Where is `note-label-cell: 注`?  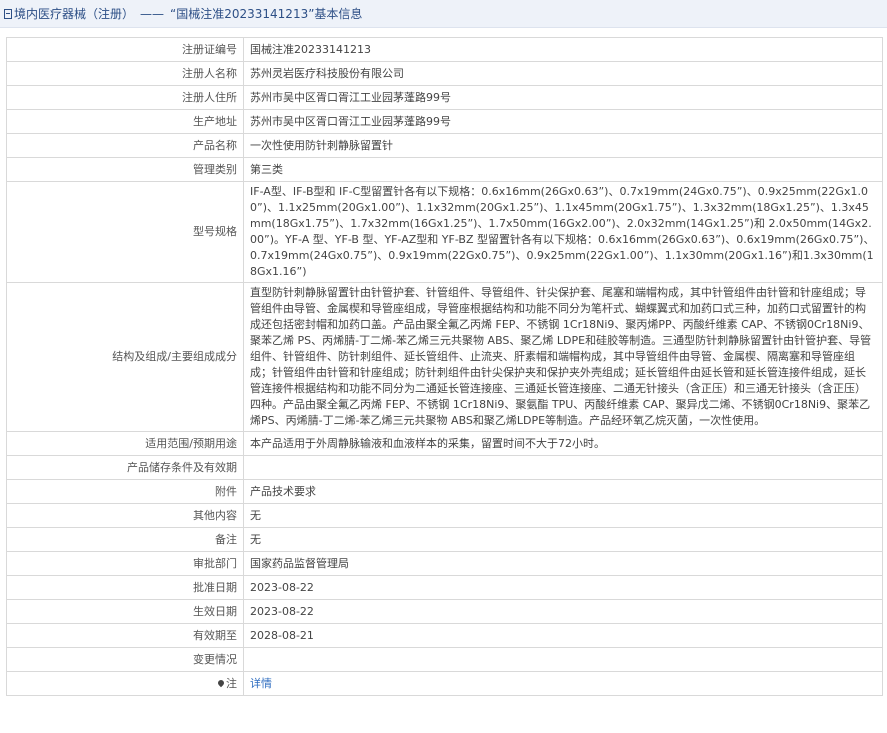
note-label-cell: 注 is located at coordinates (125, 683).